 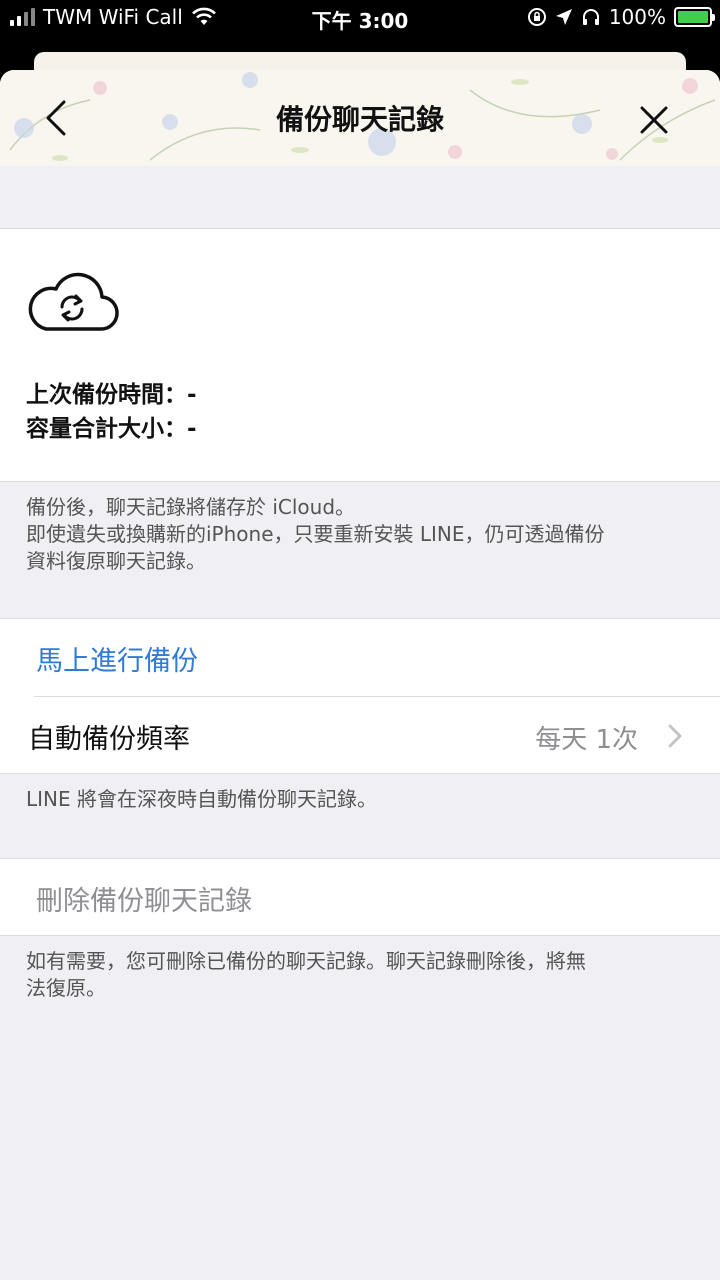 What do you see at coordinates (590, 17) in the screenshot?
I see `headphones-icon` at bounding box center [590, 17].